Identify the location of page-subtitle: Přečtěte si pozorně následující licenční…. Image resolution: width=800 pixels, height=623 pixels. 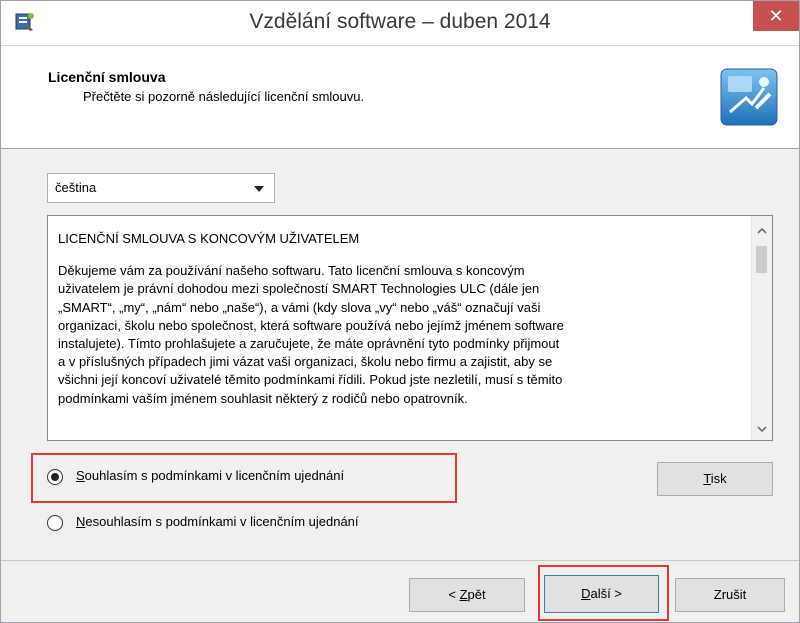
(224, 96).